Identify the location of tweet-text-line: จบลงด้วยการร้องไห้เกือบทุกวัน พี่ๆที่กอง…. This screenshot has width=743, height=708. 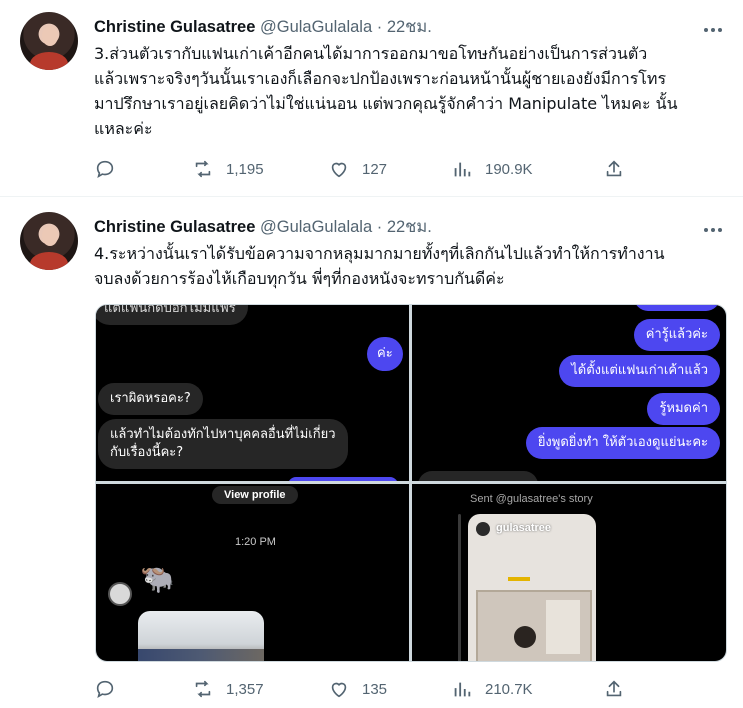
(299, 278).